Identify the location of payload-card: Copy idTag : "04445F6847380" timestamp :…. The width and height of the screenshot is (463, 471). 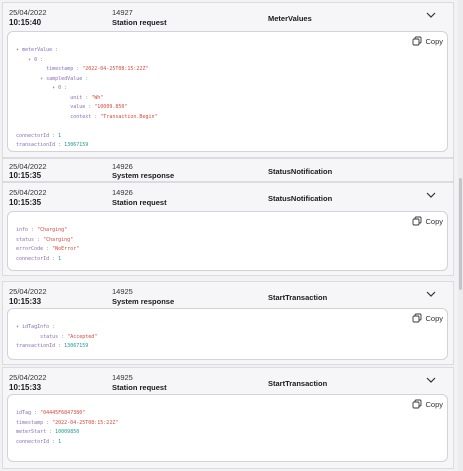
(227, 428).